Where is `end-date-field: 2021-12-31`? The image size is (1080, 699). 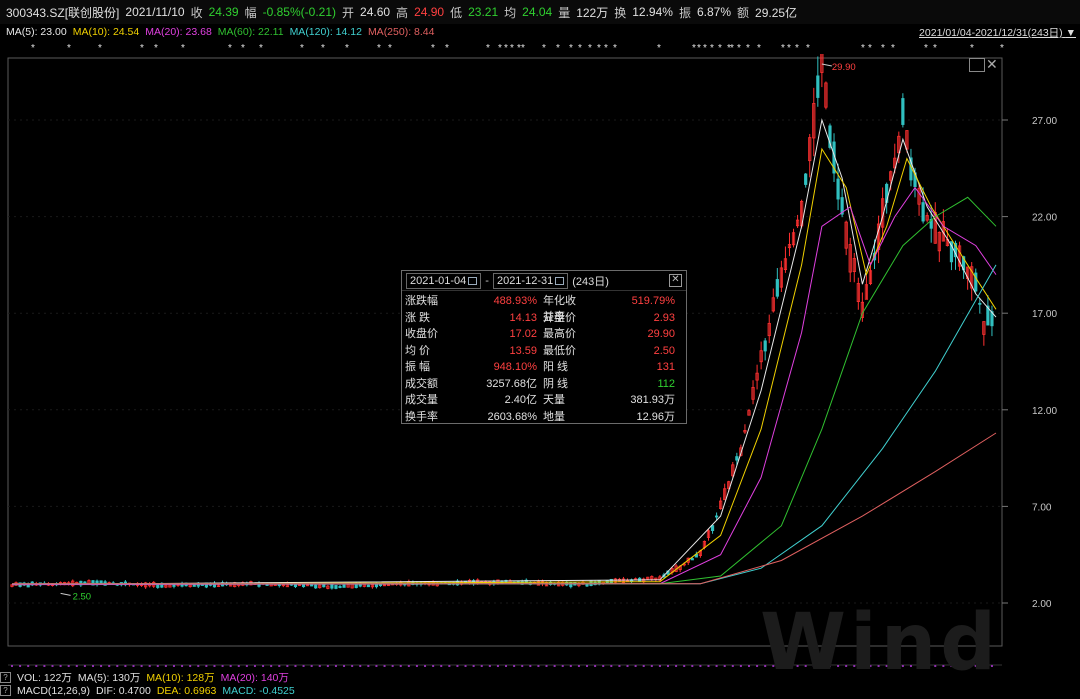
end-date-field: 2021-12-31 is located at coordinates (530, 280).